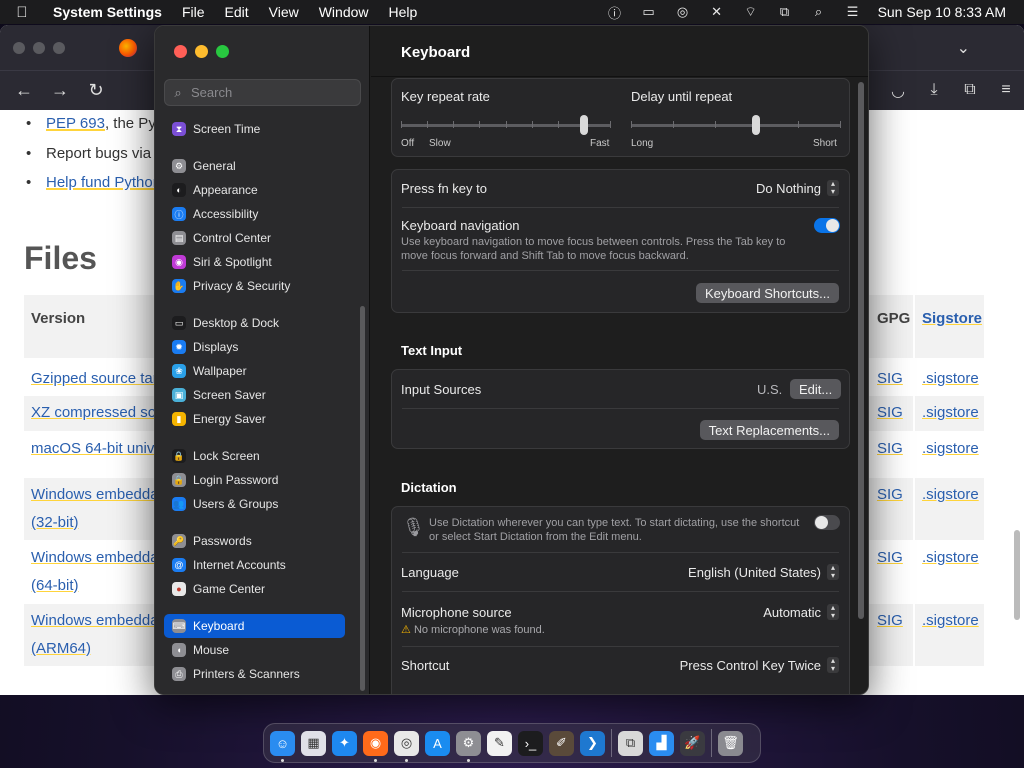 The image size is (1024, 768). What do you see at coordinates (254, 286) in the screenshot?
I see `sidebar-item-privacy-security: ✋ Privacy & Security` at bounding box center [254, 286].